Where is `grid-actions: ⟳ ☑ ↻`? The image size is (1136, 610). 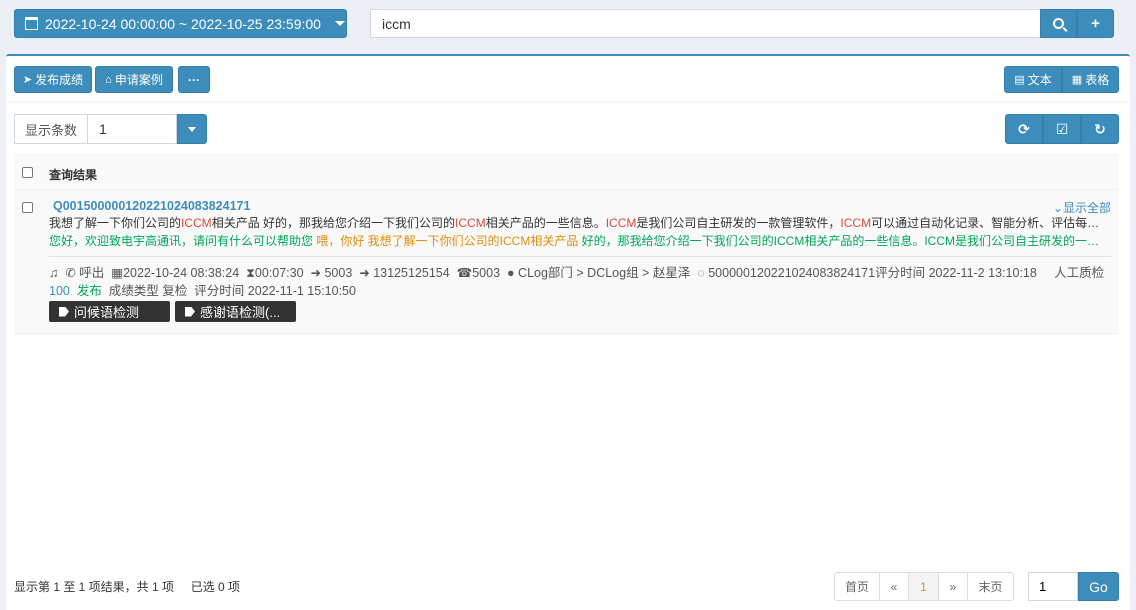
grid-actions: ⟳ ☑ ↻ is located at coordinates (1062, 129).